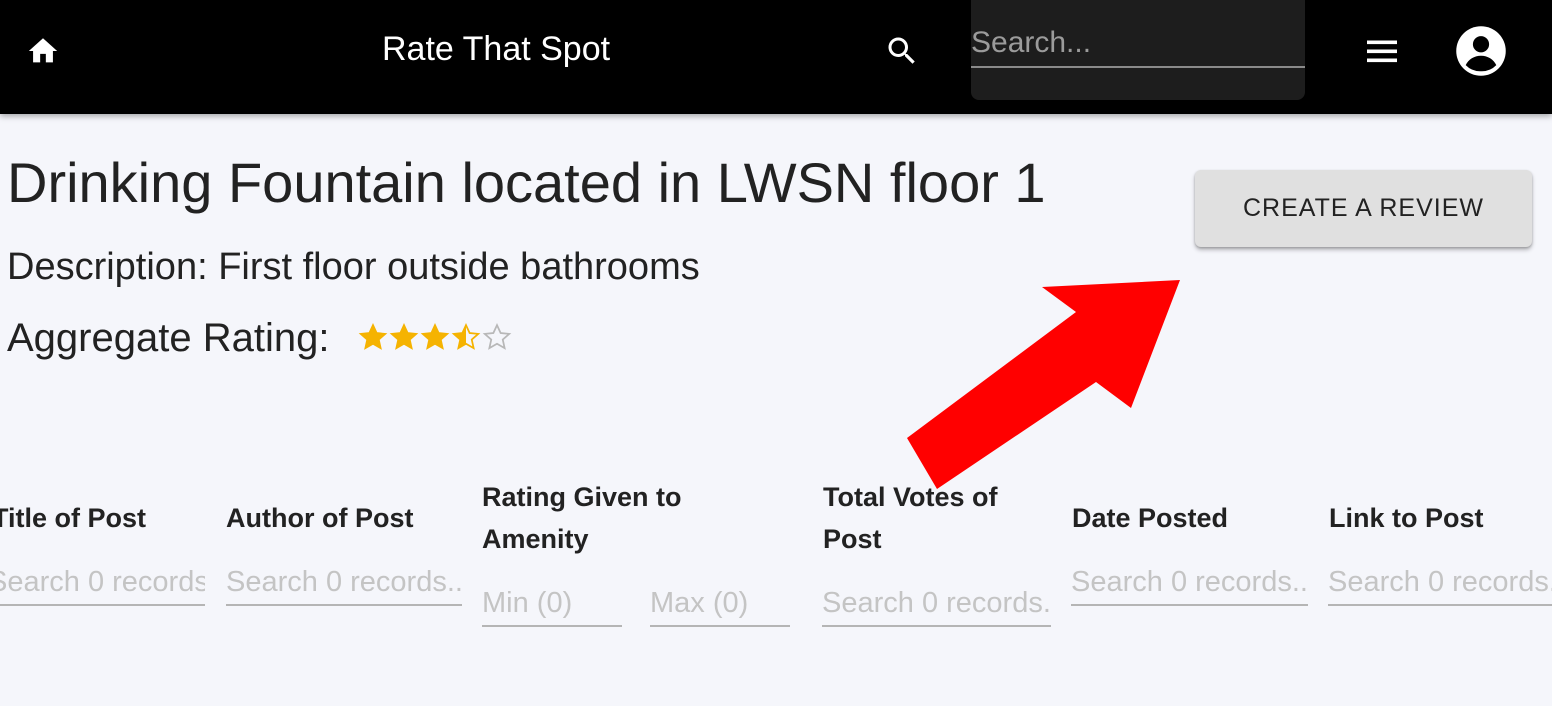  Describe the element at coordinates (910, 497) in the screenshot. I see `column-header-votes-line1: Total Votes of` at that location.